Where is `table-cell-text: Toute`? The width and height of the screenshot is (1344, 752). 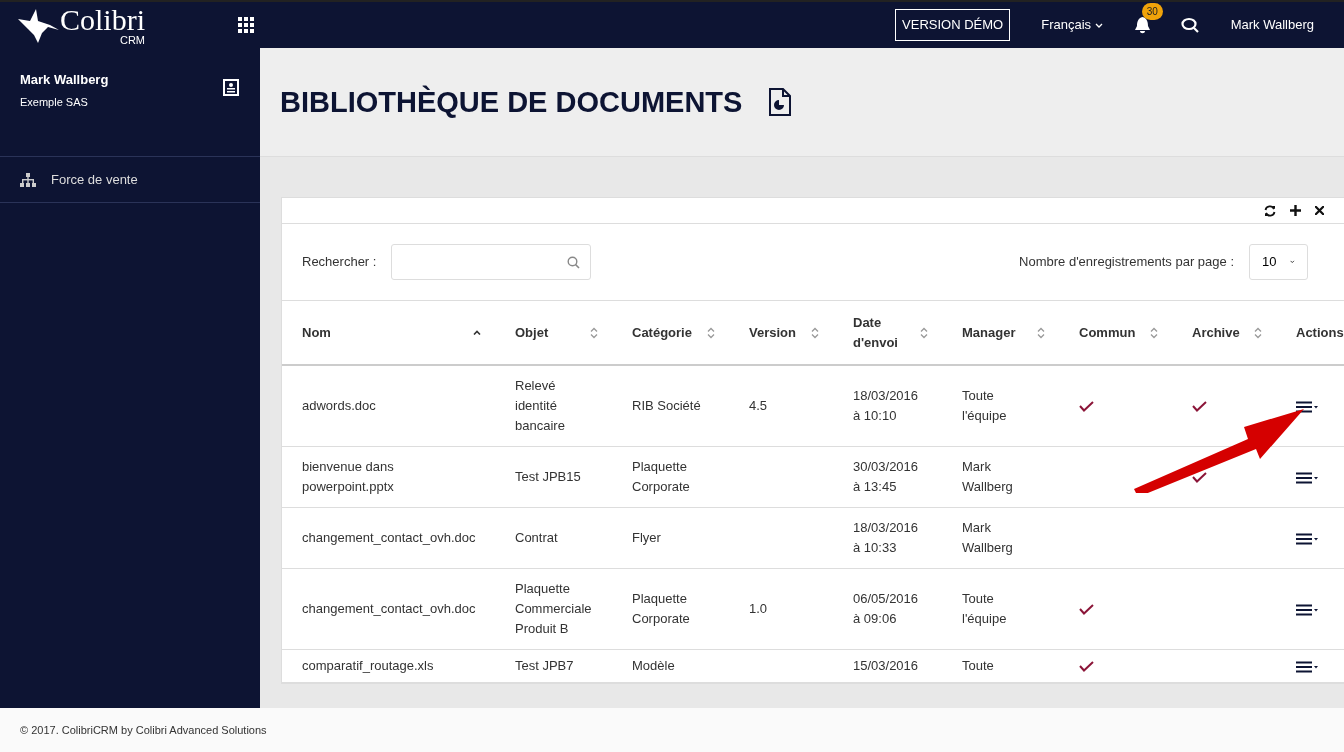 table-cell-text: Toute is located at coordinates (978, 666).